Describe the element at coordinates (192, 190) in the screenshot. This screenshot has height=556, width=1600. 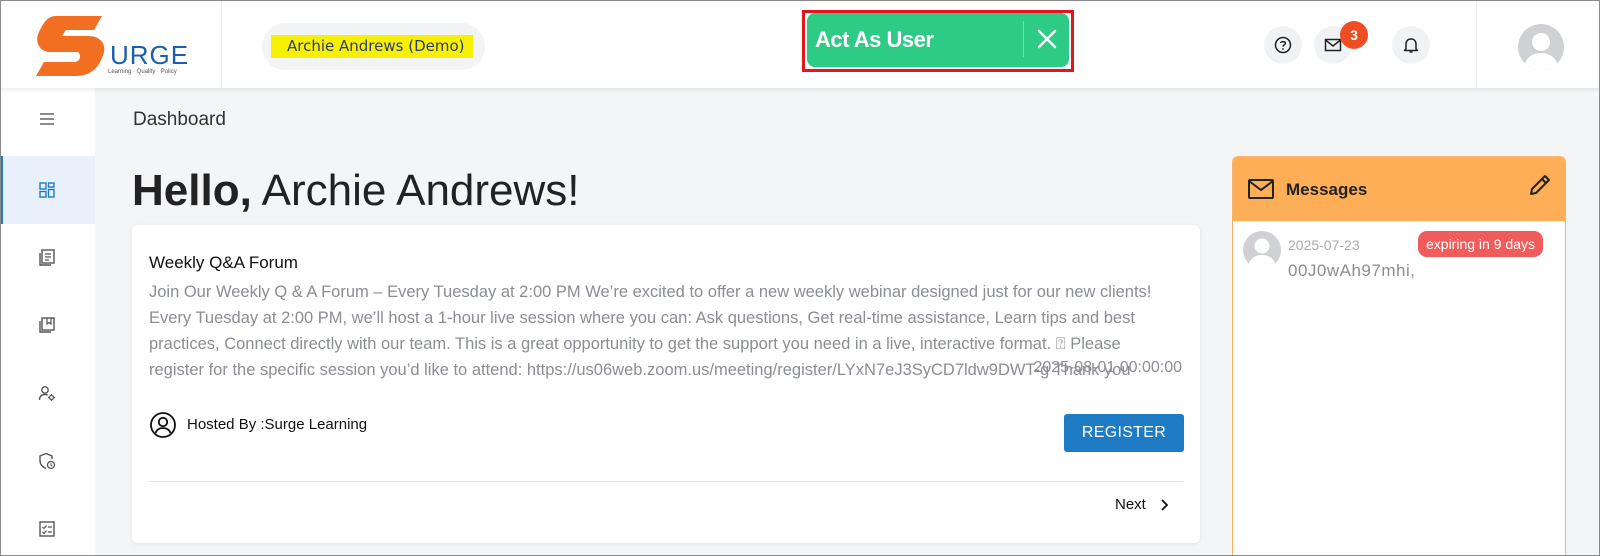
I see `greeting-hello: Hello,` at that location.